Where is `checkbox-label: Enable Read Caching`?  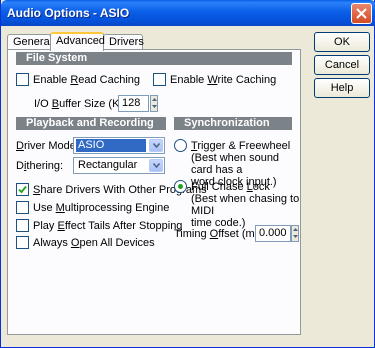
checkbox-label: Enable Read Caching is located at coordinates (87, 79).